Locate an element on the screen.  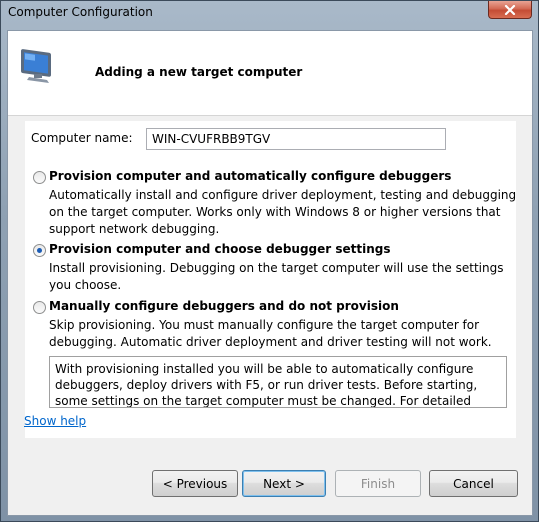
previous-button: < Previous is located at coordinates (195, 483).